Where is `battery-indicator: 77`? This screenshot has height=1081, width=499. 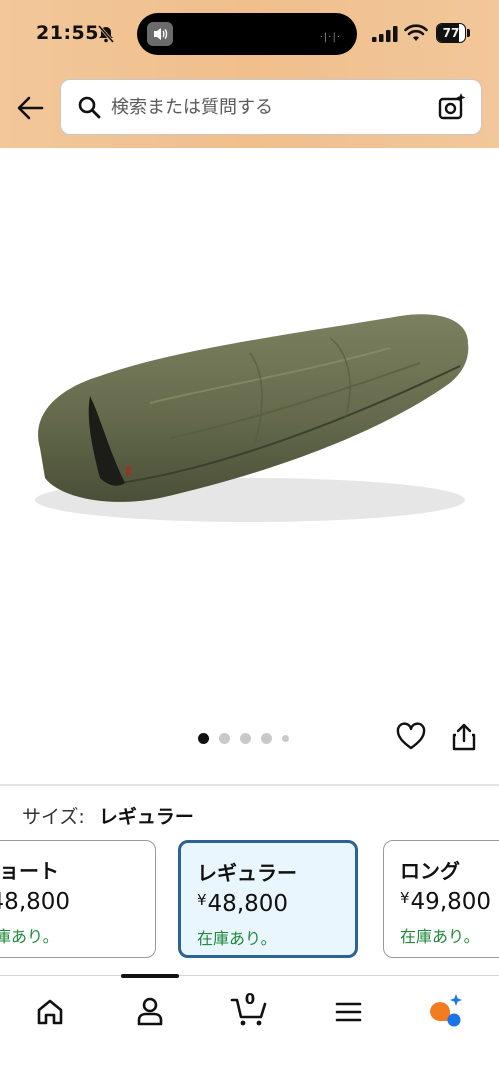 battery-indicator: 77 is located at coordinates (453, 33).